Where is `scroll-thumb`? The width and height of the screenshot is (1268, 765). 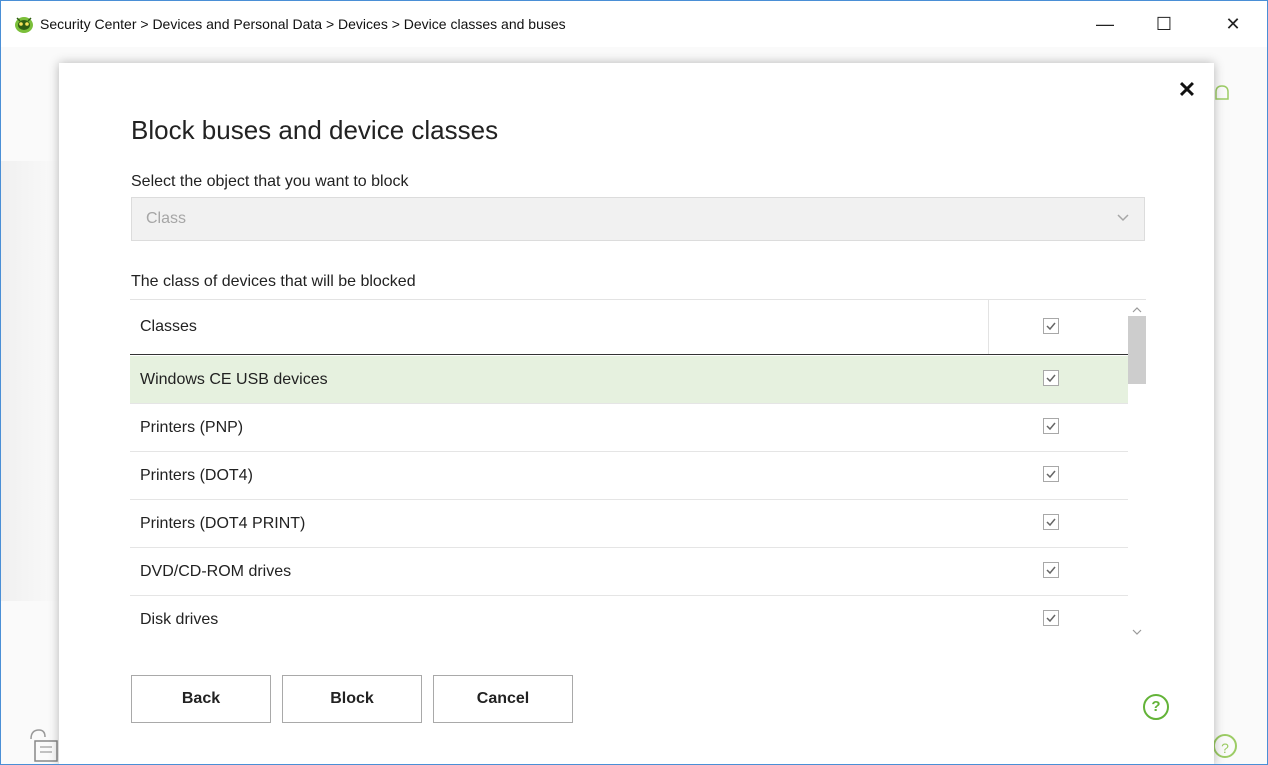 scroll-thumb is located at coordinates (1137, 350).